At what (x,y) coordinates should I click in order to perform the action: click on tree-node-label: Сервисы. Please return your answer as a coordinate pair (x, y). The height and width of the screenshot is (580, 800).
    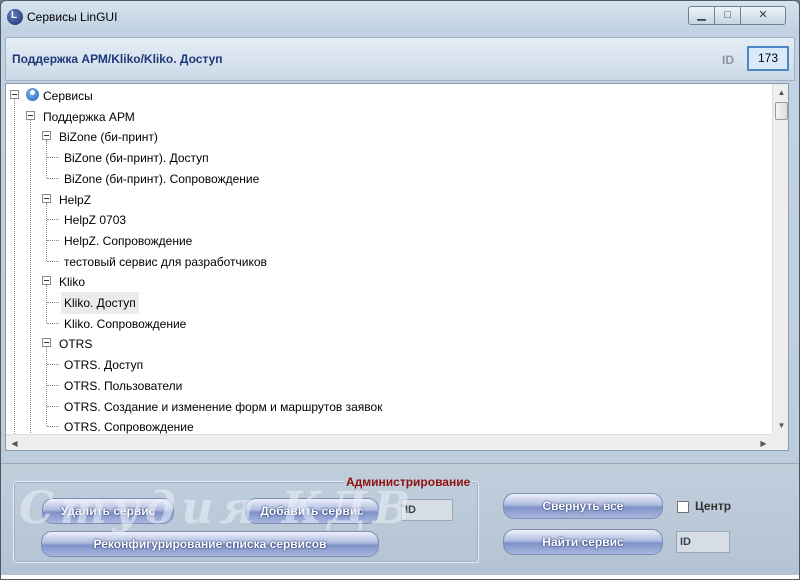
    Looking at the image, I should click on (68, 96).